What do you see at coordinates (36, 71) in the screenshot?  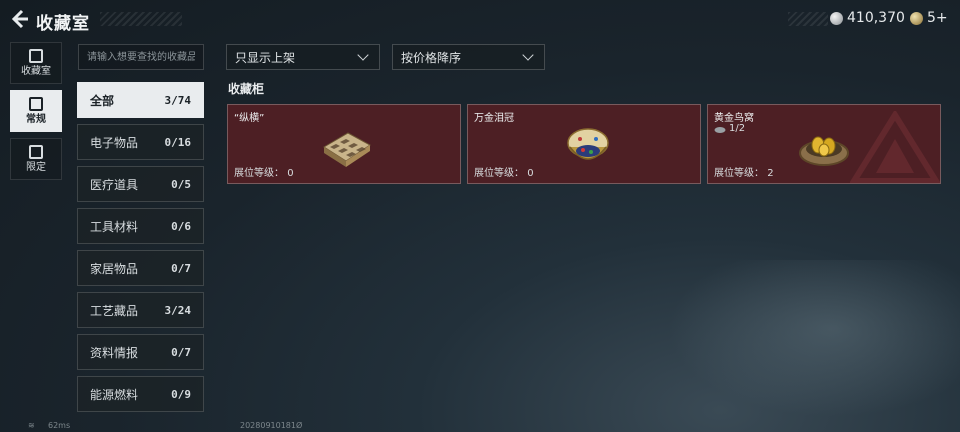 I see `nav-item-label: 收藏室` at bounding box center [36, 71].